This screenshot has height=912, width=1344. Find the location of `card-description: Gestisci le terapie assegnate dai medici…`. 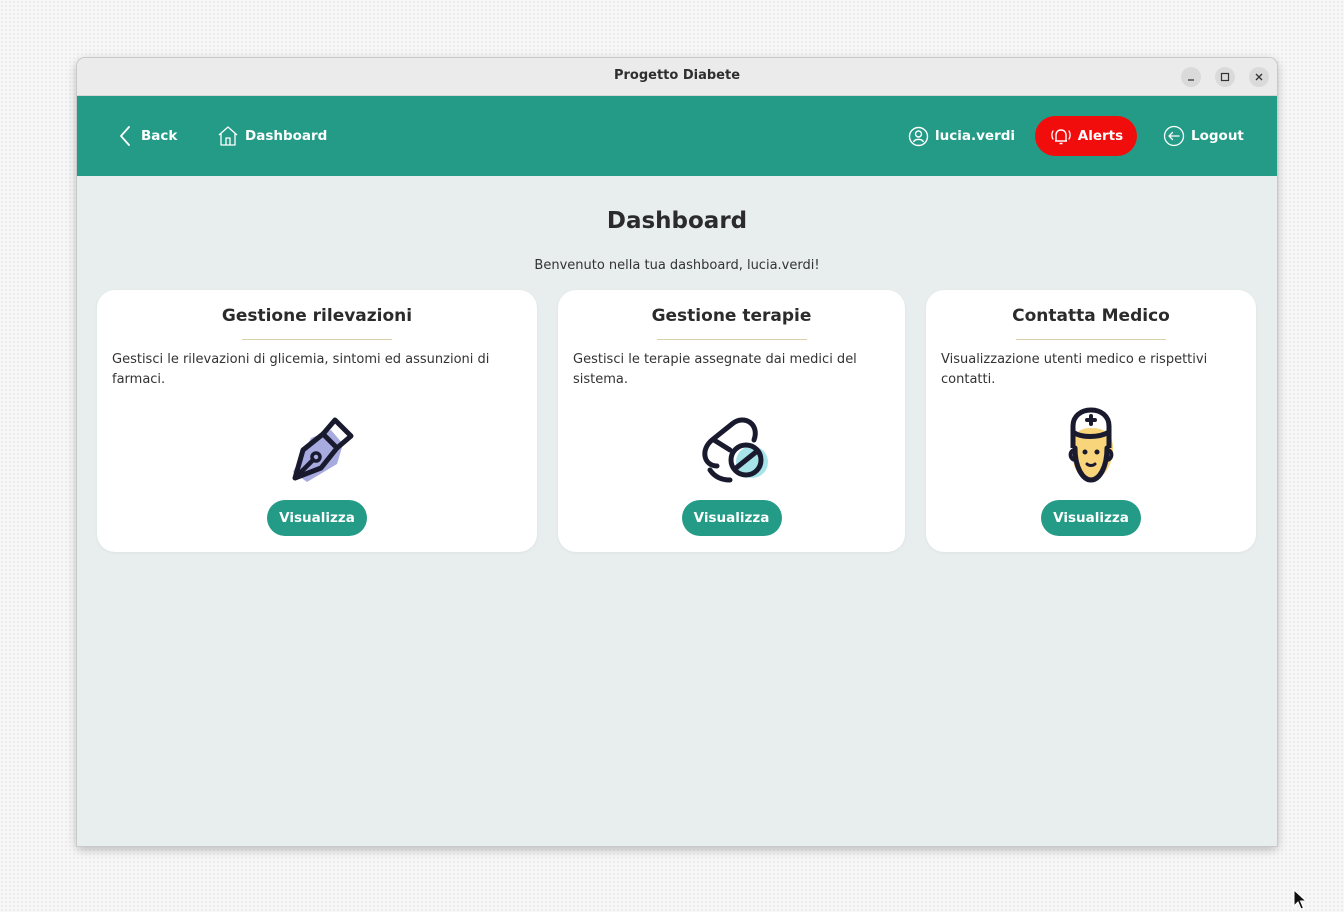

card-description: Gestisci le terapie assegnate dai medici… is located at coordinates (715, 369).